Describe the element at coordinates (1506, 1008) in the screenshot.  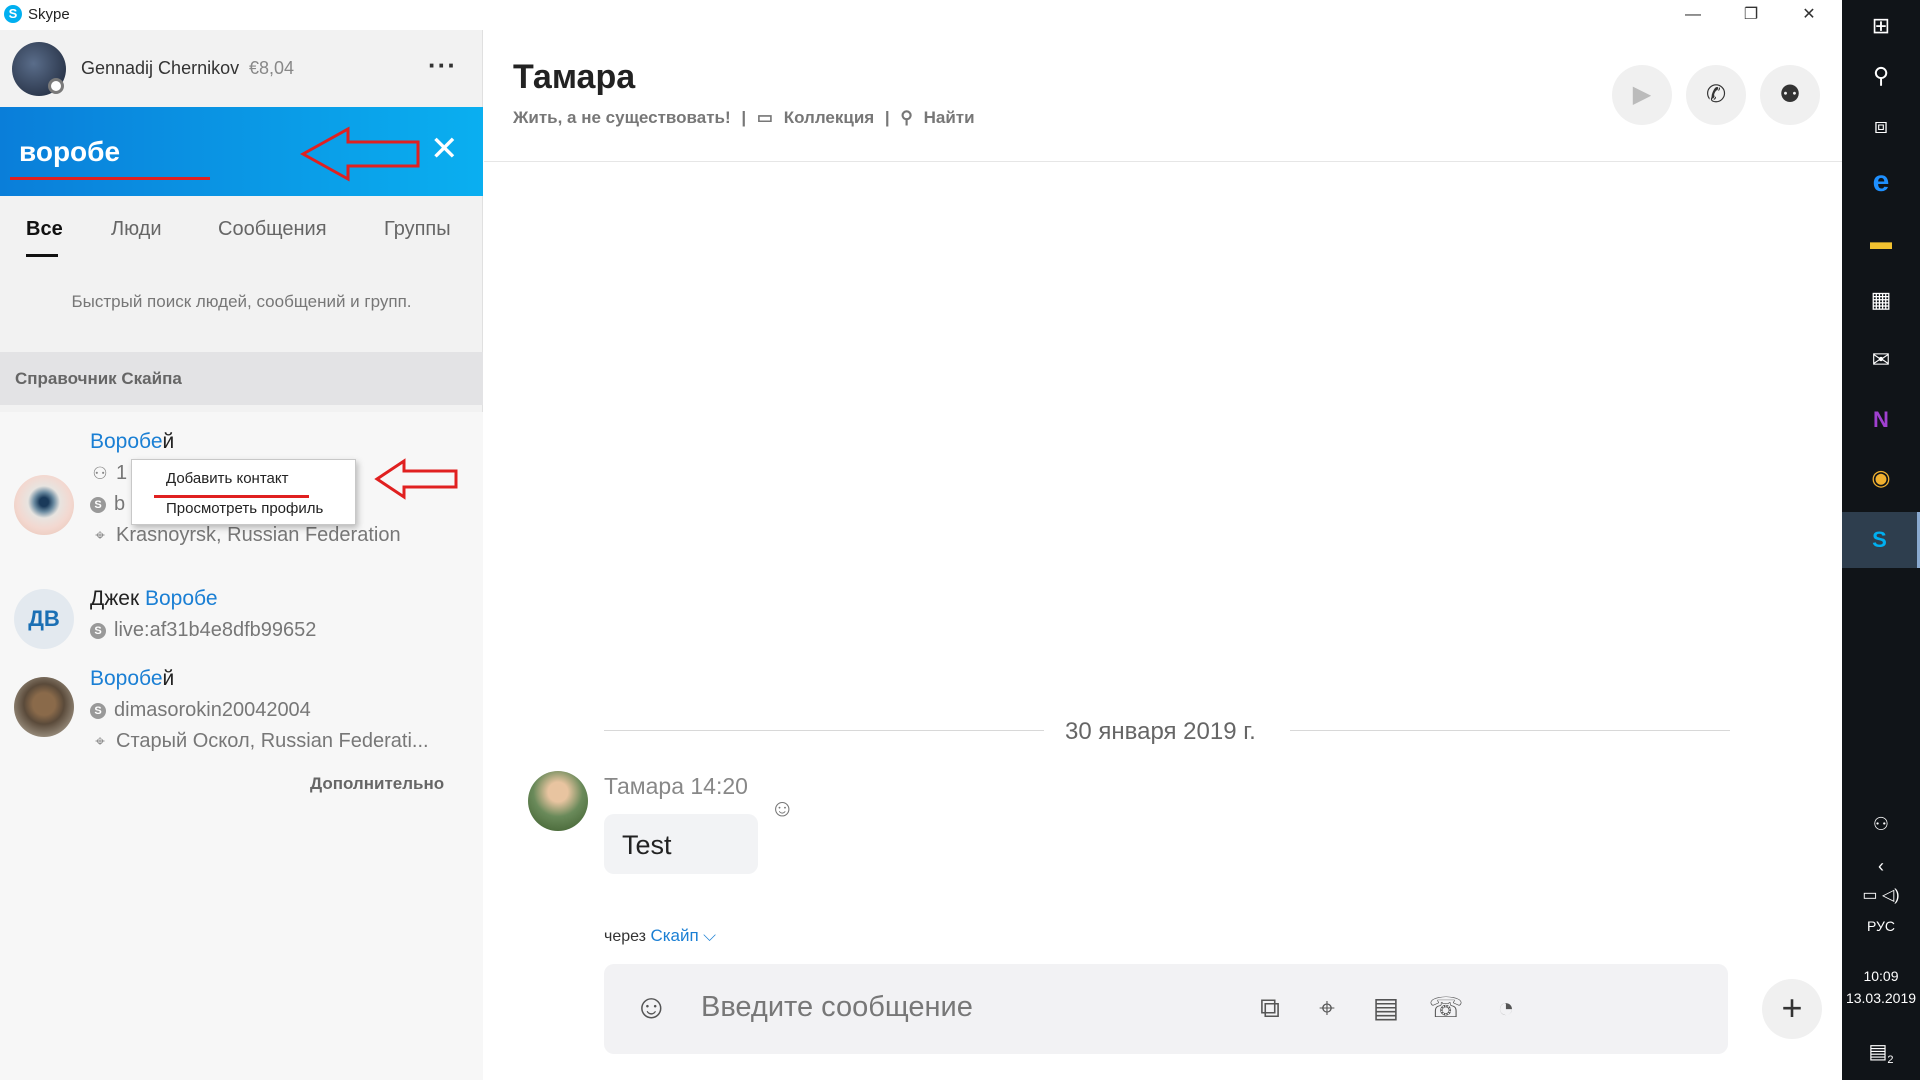
I see `poll-icon: ◔` at that location.